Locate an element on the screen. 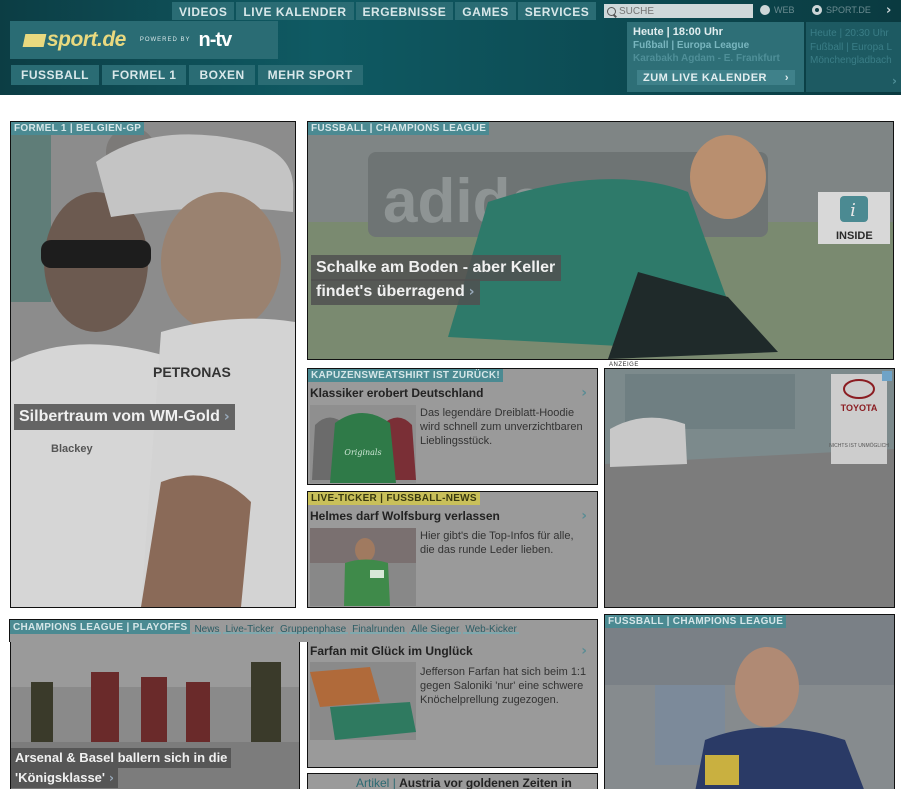  cl-headline-line1: Arsenal & Basel ballern sich in die is located at coordinates (121, 758).